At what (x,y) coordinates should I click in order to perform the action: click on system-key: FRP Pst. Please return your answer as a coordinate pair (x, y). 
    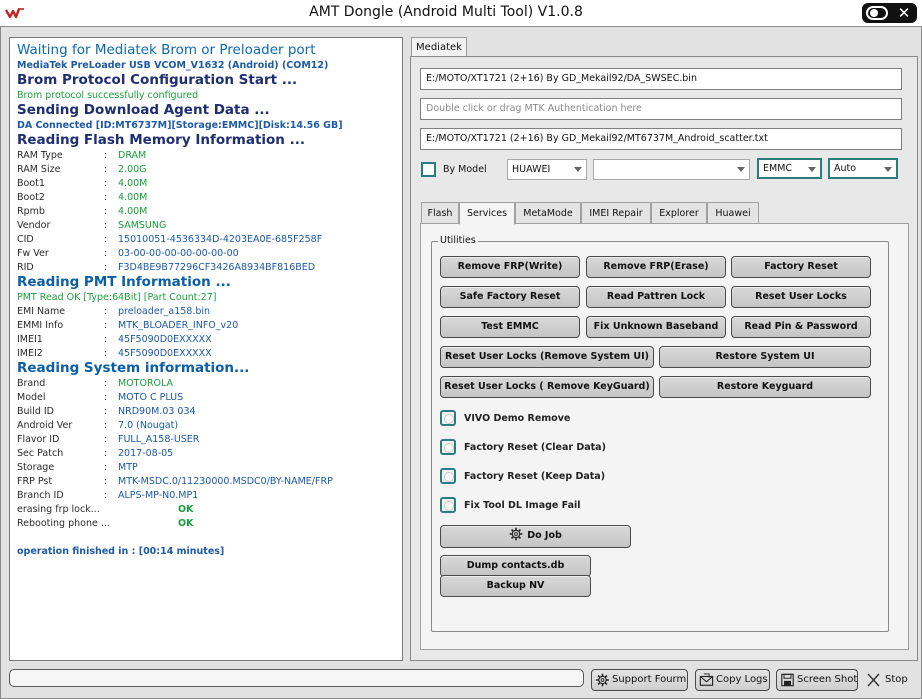
    Looking at the image, I should click on (35, 481).